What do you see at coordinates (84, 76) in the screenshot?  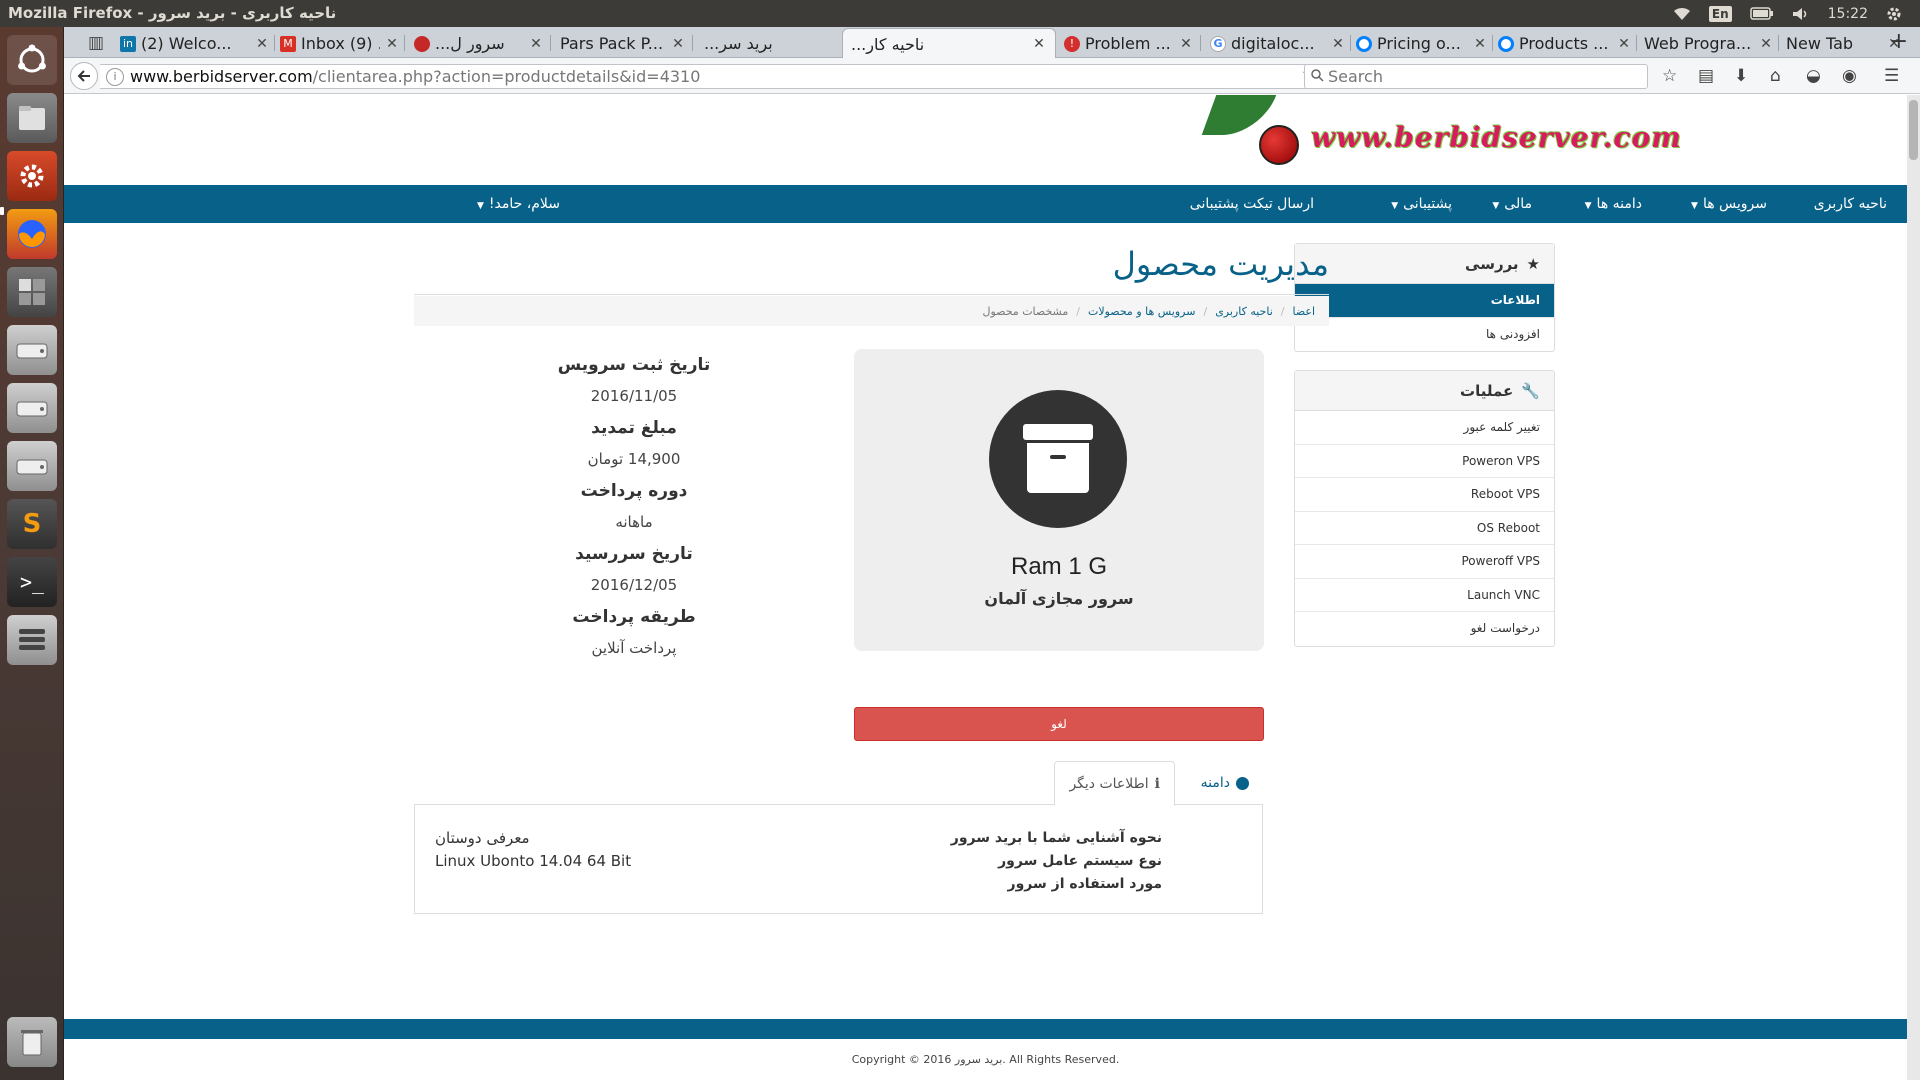 I see `back-arrow-icon` at bounding box center [84, 76].